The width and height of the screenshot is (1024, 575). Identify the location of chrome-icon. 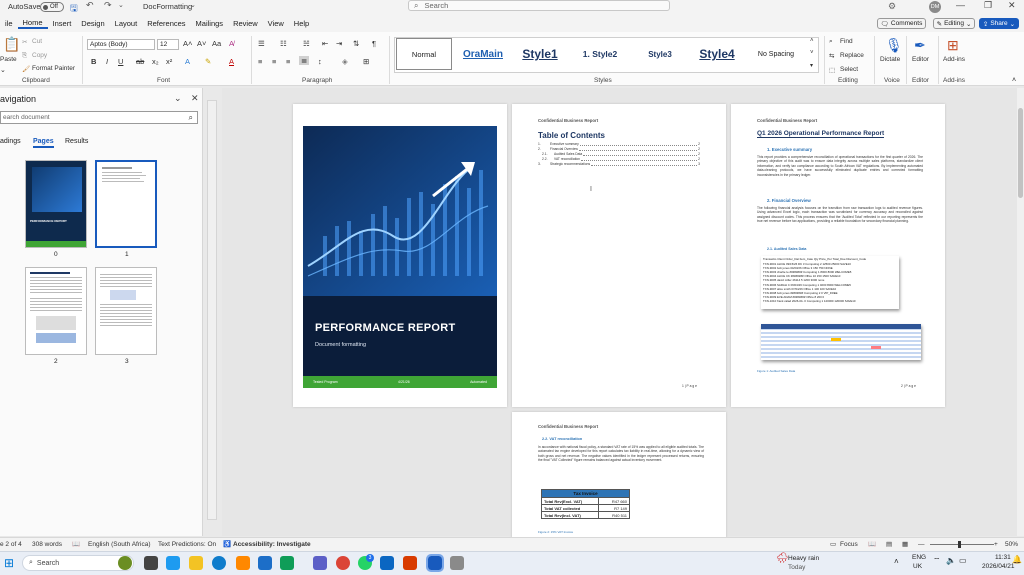
(343, 563).